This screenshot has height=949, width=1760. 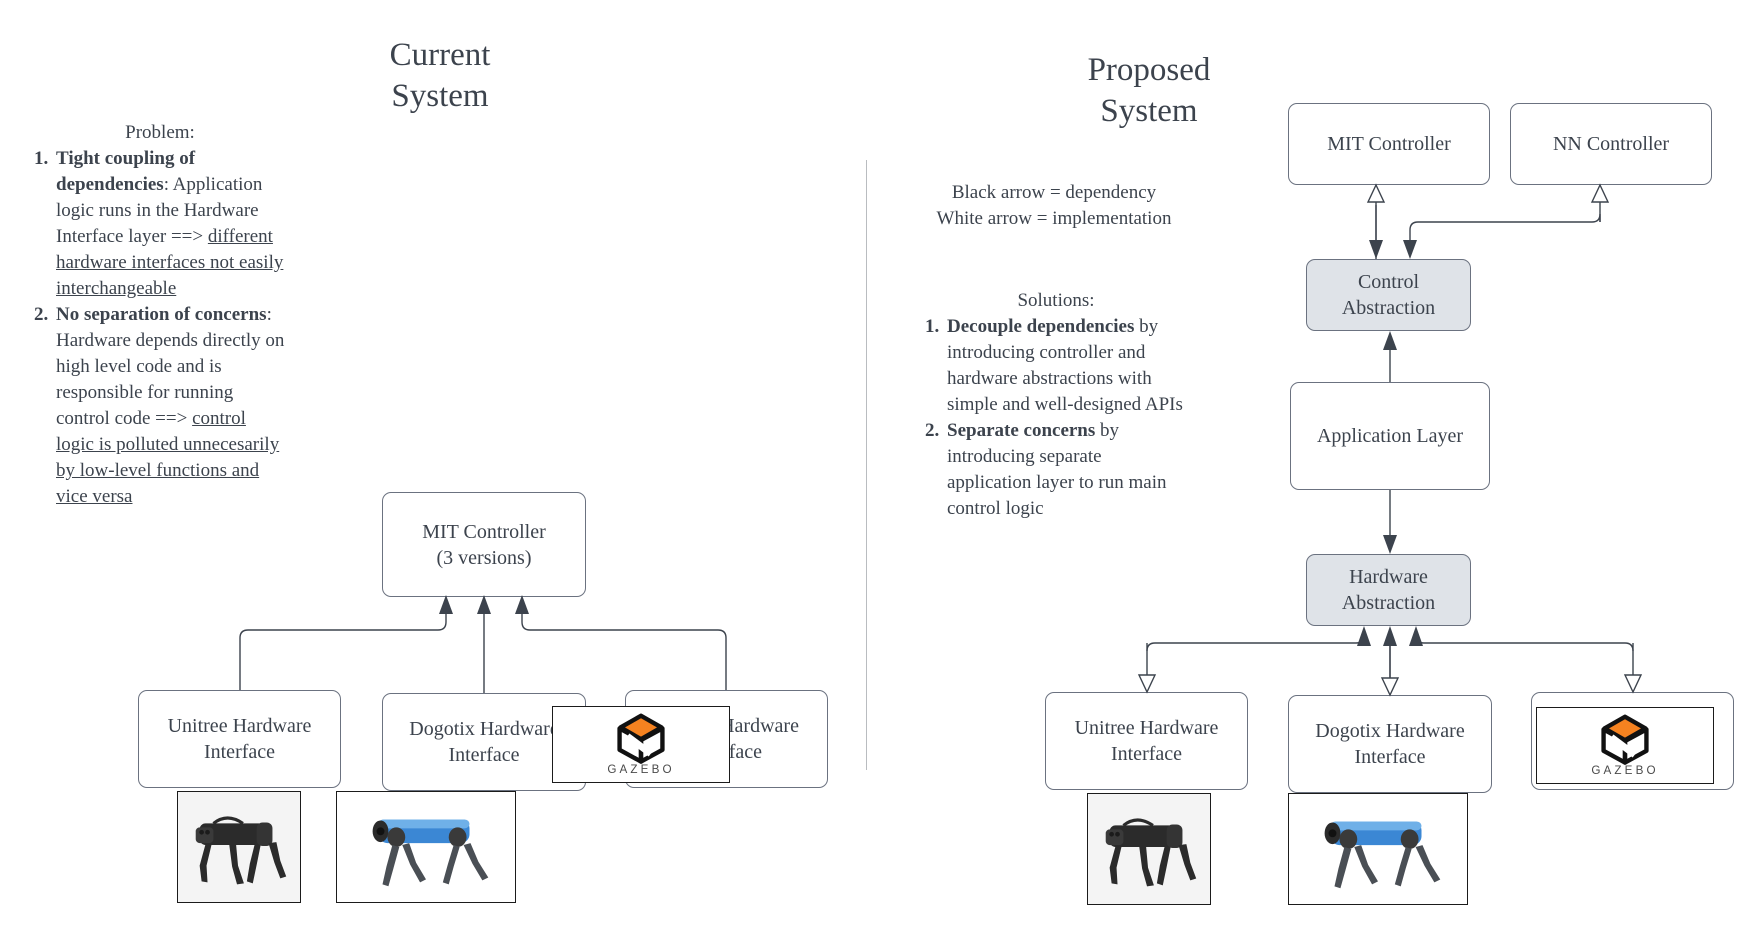 I want to click on right-dogotix-robot-photo, so click(x=1378, y=849).